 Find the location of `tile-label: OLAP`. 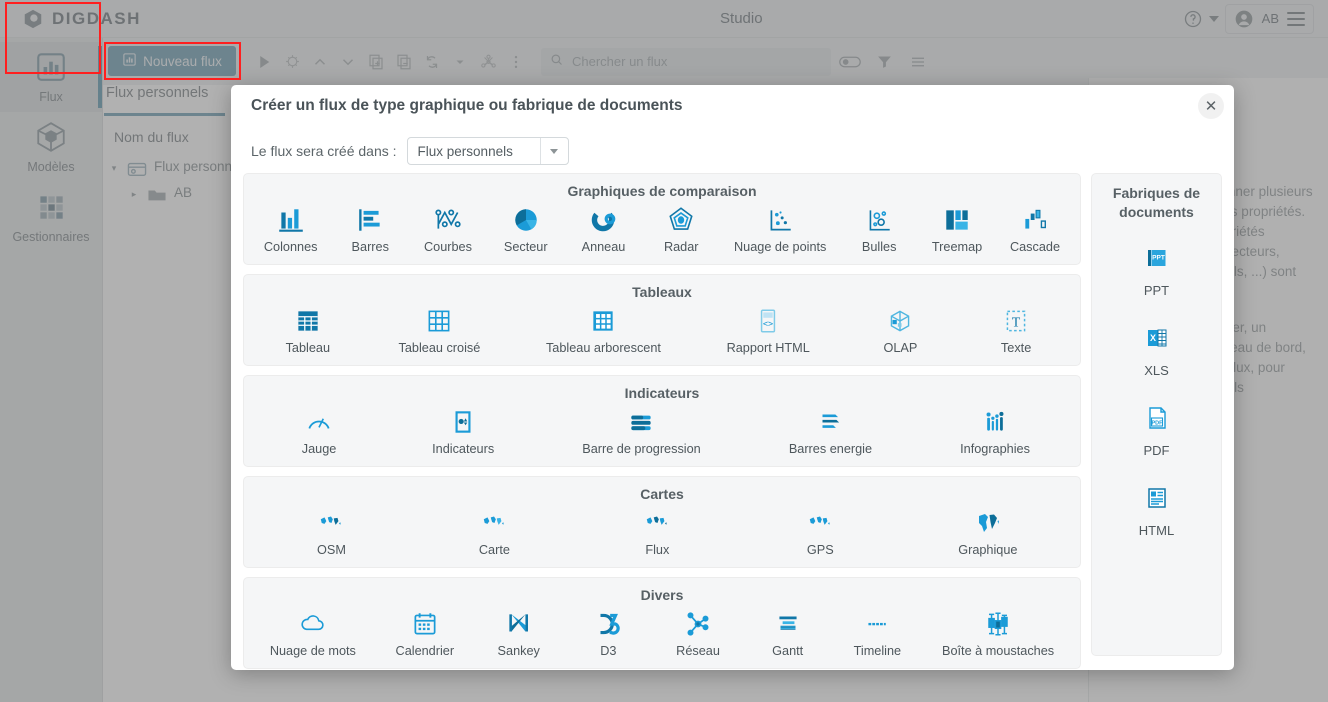

tile-label: OLAP is located at coordinates (900, 348).